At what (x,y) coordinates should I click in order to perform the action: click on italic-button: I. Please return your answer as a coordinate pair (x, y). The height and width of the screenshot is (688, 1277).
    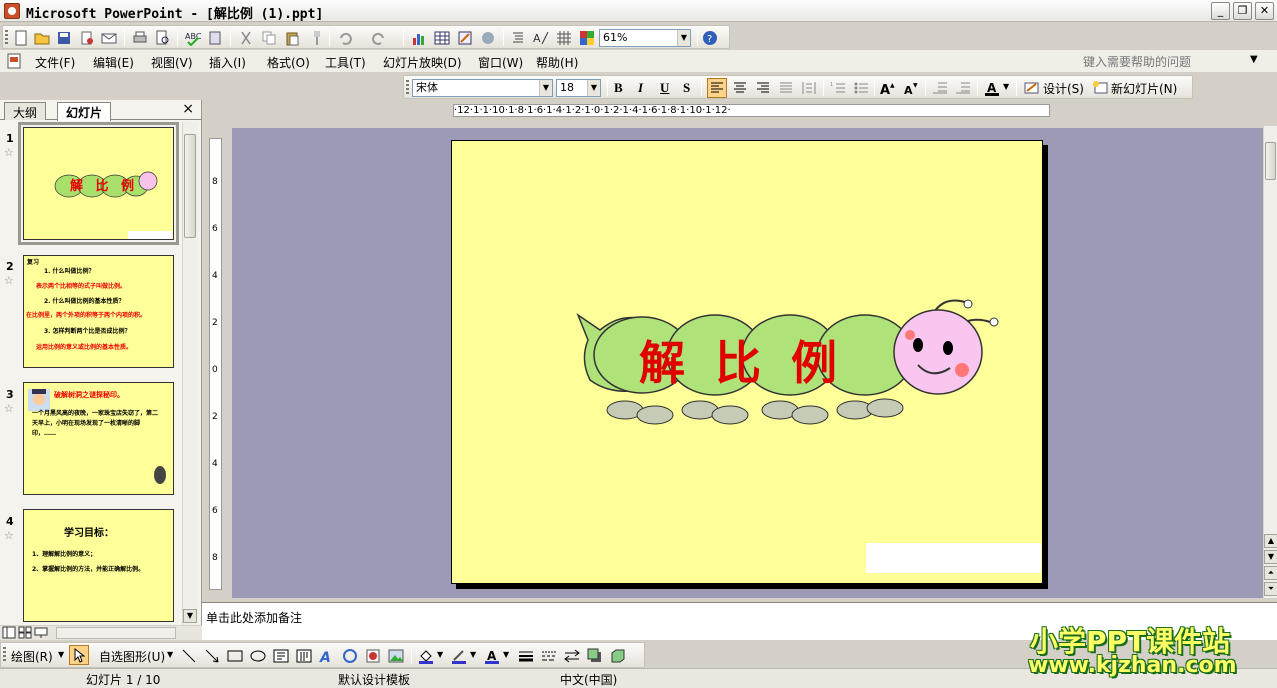
    Looking at the image, I should click on (640, 88).